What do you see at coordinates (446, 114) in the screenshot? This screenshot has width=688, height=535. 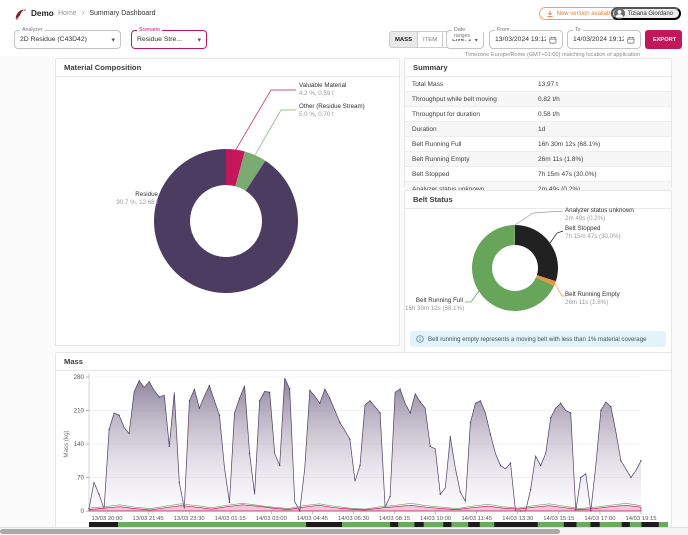 I see `summary-row-label: Throughput for duration` at bounding box center [446, 114].